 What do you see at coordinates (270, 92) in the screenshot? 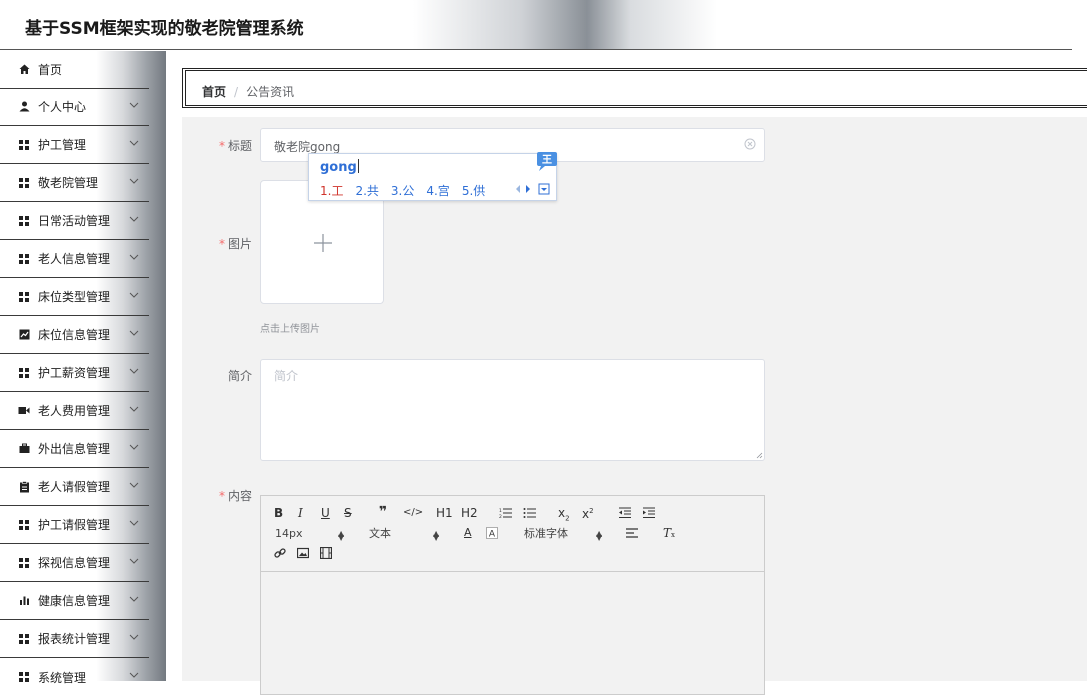
I see `breadcrumb-current: 公告资讯` at bounding box center [270, 92].